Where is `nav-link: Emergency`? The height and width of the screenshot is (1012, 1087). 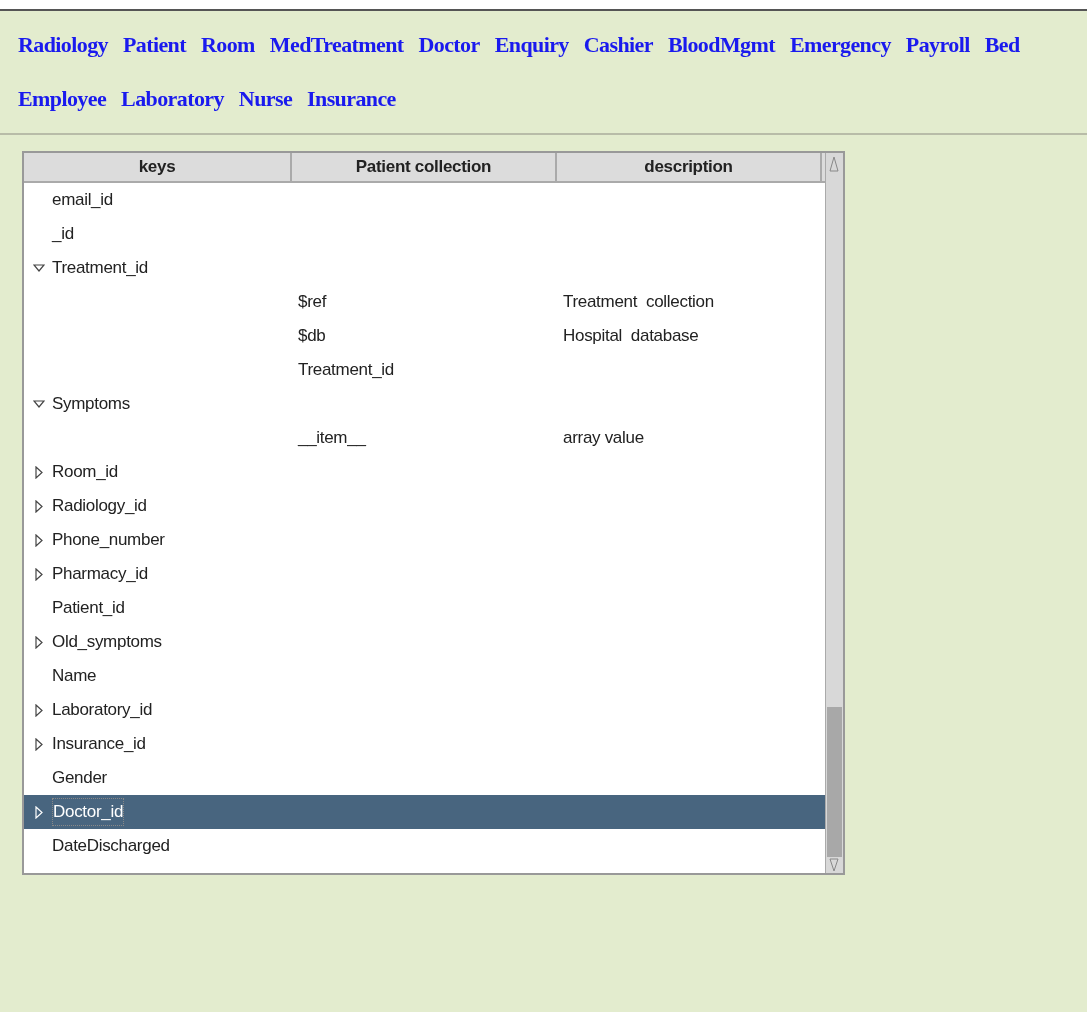
nav-link: Emergency is located at coordinates (840, 45).